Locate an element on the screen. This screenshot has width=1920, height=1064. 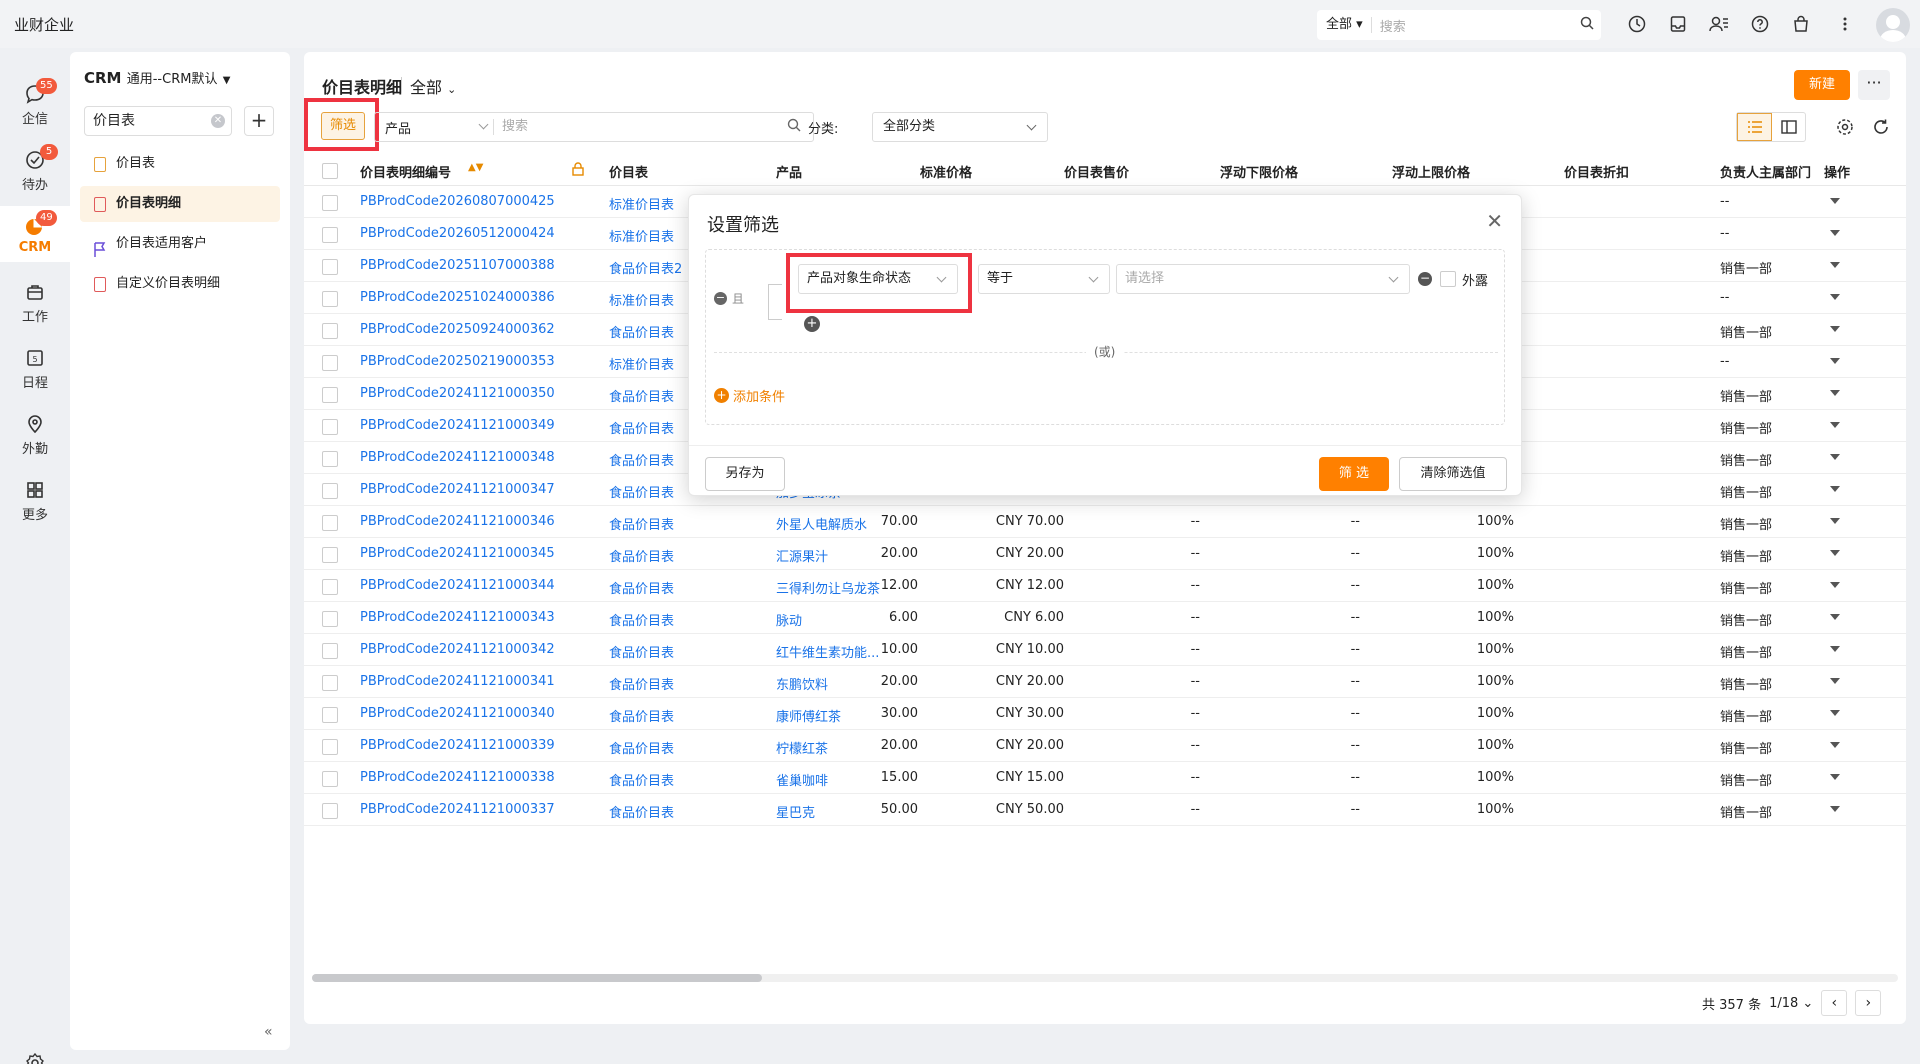
search-icon is located at coordinates (1587, 25).